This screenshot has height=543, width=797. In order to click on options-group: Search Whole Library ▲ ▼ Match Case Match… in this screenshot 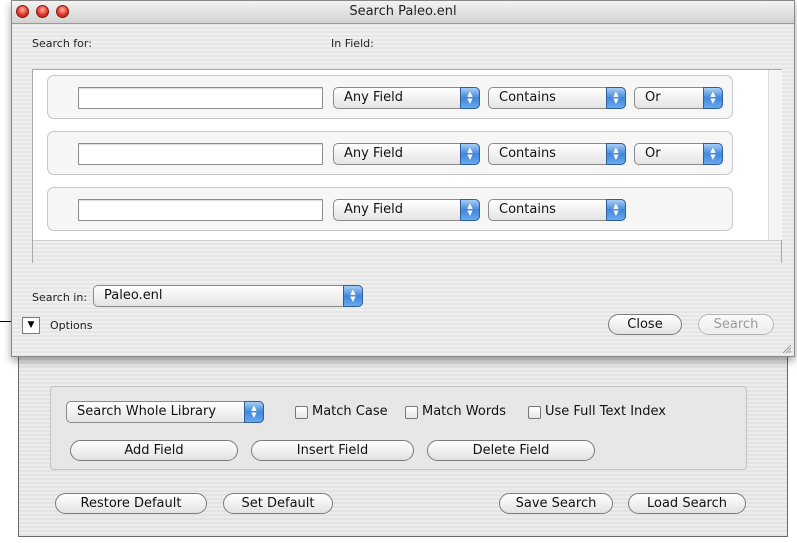, I will do `click(398, 428)`.